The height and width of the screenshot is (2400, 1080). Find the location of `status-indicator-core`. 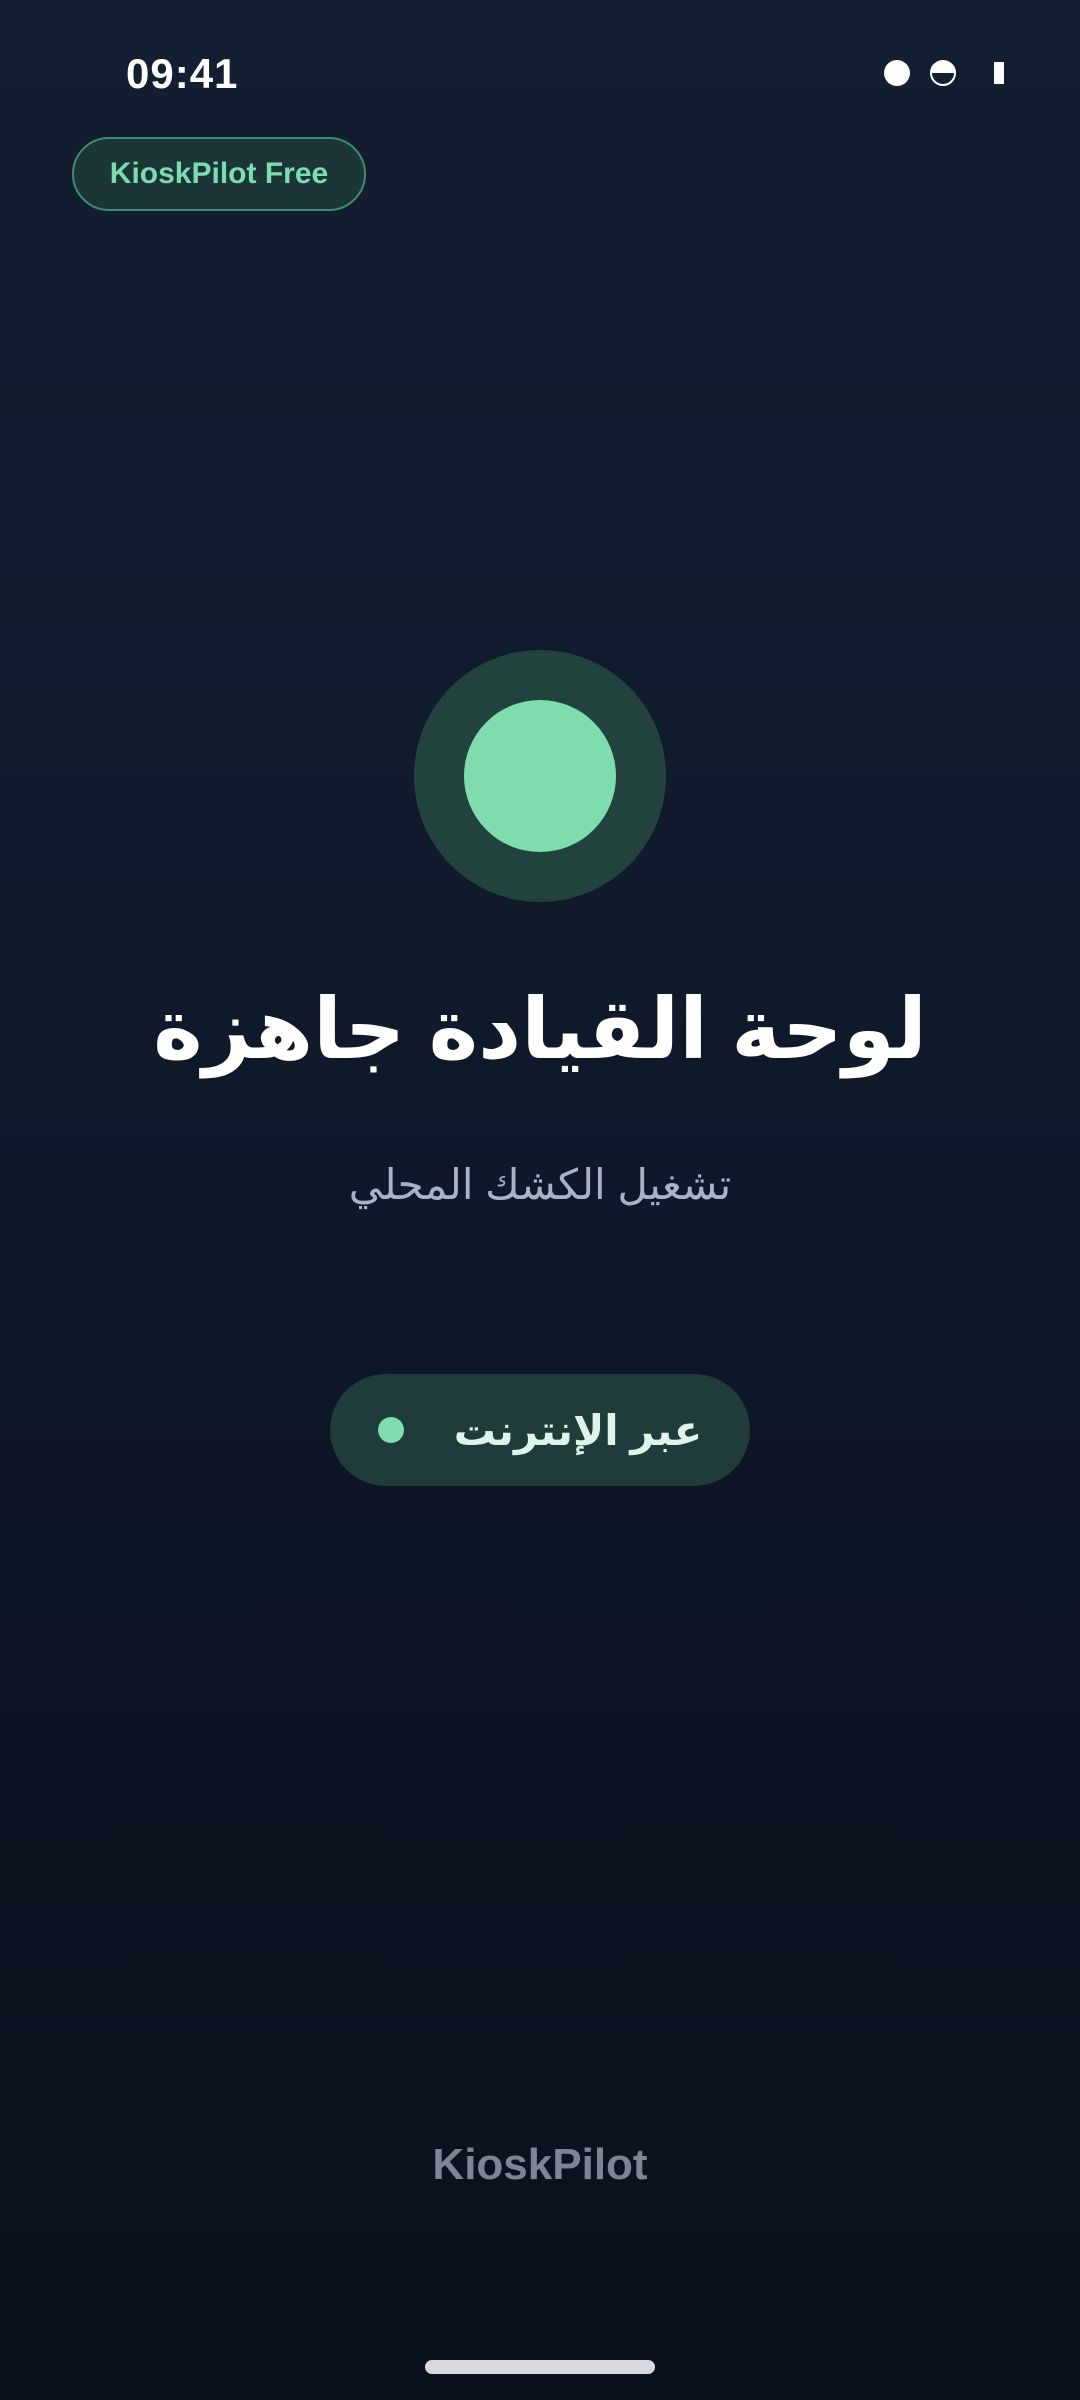

status-indicator-core is located at coordinates (540, 776).